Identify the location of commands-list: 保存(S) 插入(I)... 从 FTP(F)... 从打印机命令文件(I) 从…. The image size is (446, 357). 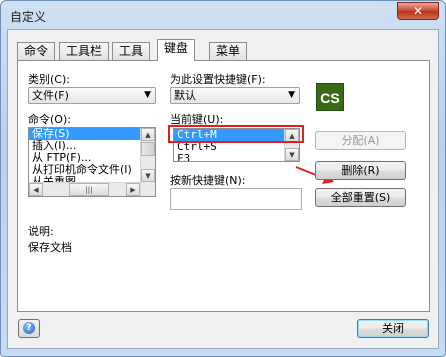
(92, 162).